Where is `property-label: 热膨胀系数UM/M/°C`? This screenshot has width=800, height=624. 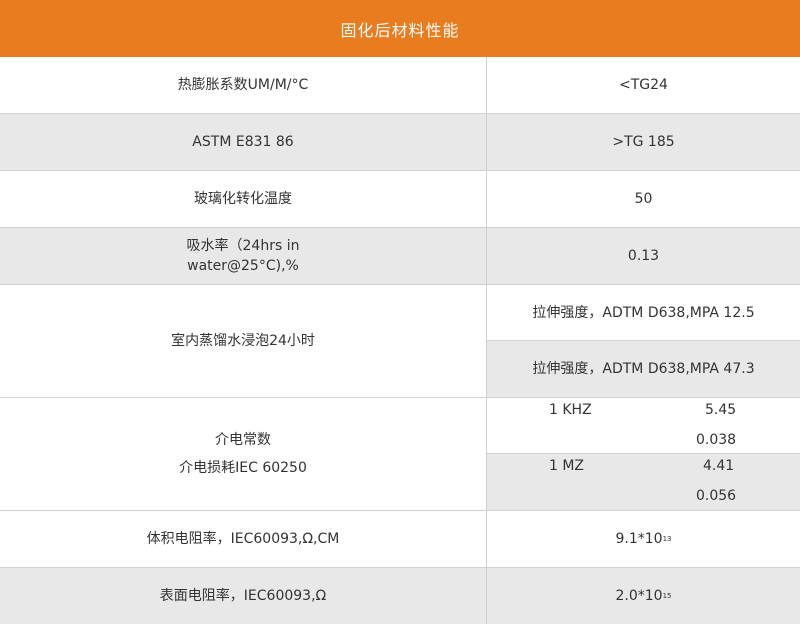 property-label: 热膨胀系数UM/M/°C is located at coordinates (243, 85).